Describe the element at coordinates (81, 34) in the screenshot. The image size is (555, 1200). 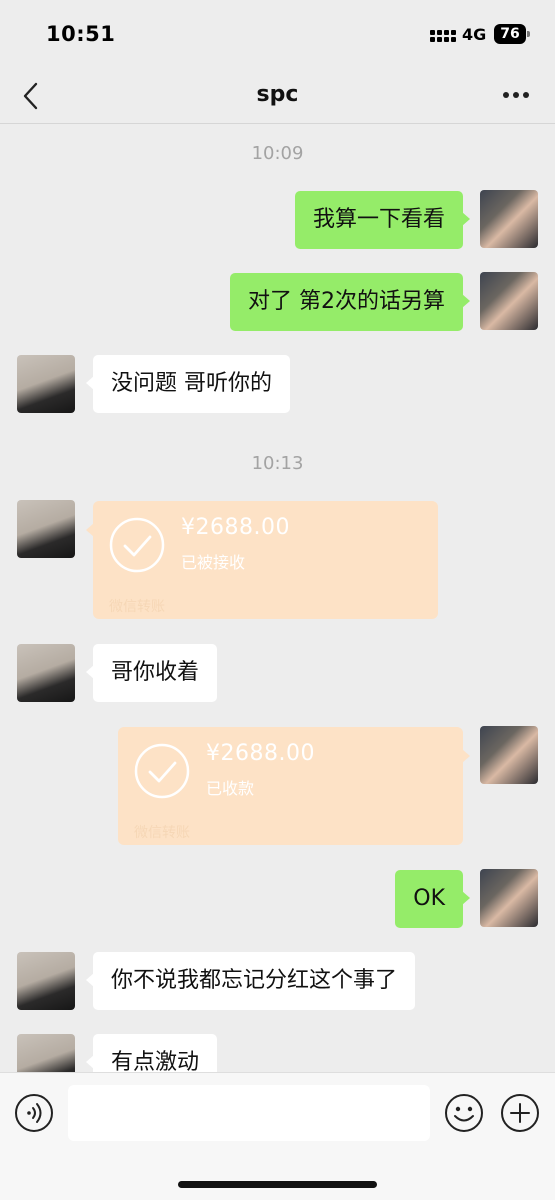
I see `status-time: 10:51` at that location.